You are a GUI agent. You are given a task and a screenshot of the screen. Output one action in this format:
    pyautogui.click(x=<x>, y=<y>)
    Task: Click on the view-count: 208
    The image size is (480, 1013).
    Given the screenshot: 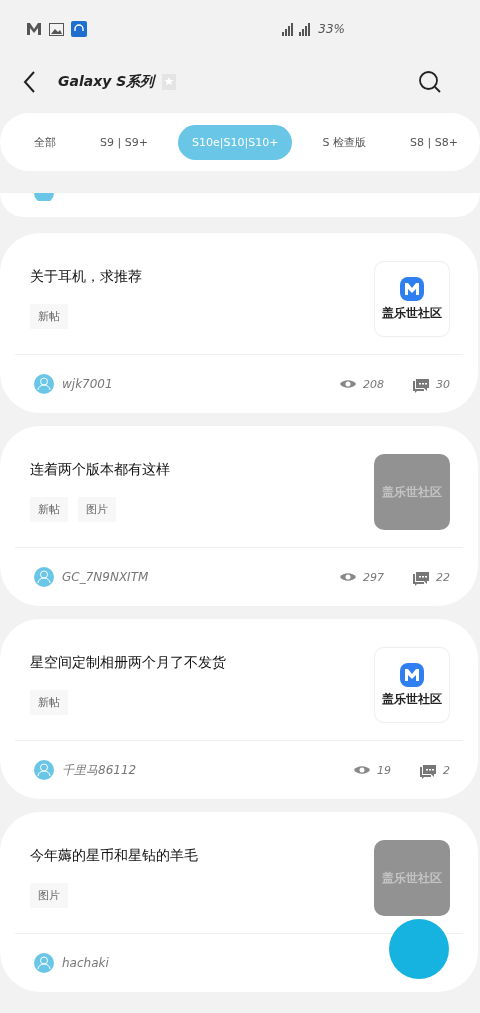 What is the action you would take?
    pyautogui.click(x=373, y=384)
    